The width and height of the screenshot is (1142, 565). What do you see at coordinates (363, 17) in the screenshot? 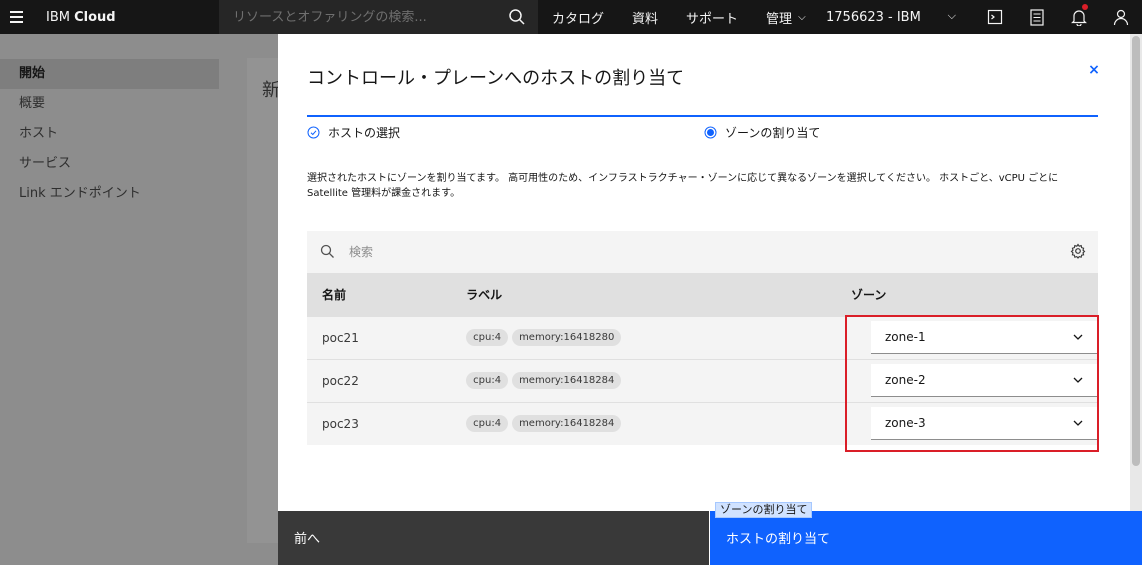
I see `global-search-input` at bounding box center [363, 17].